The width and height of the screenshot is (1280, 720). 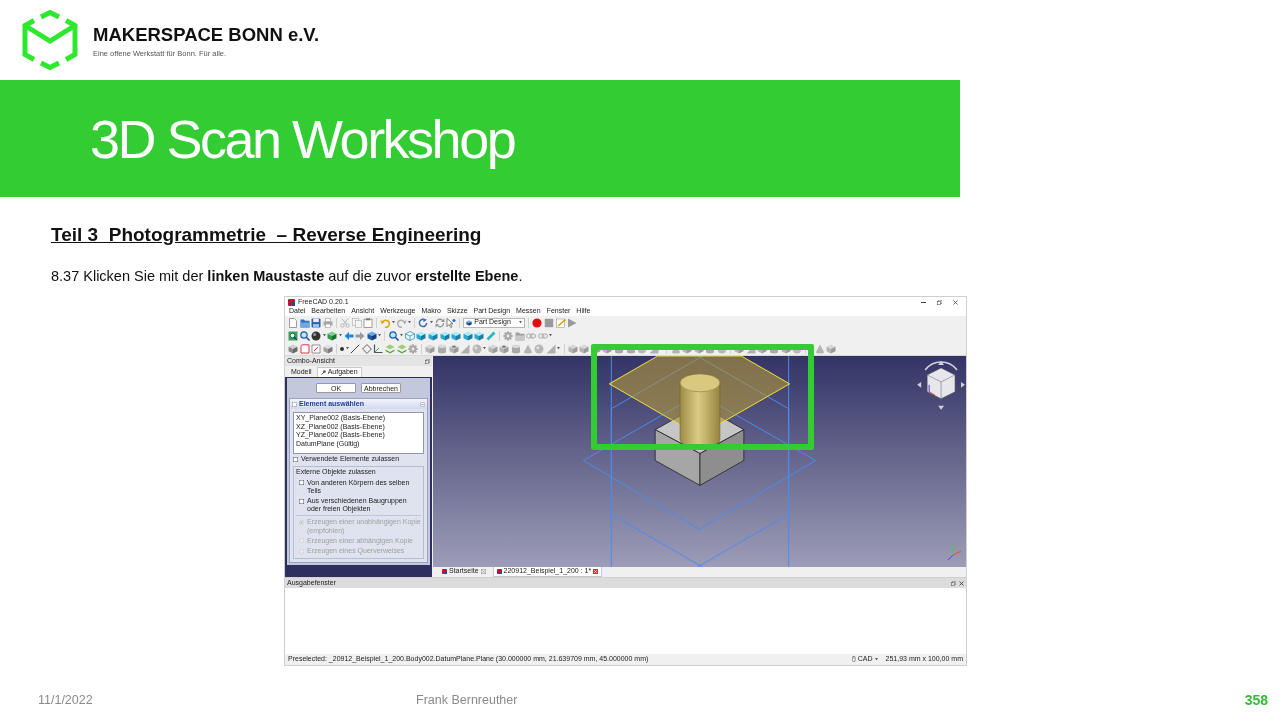 I want to click on ruler-icon, so click(x=490, y=335).